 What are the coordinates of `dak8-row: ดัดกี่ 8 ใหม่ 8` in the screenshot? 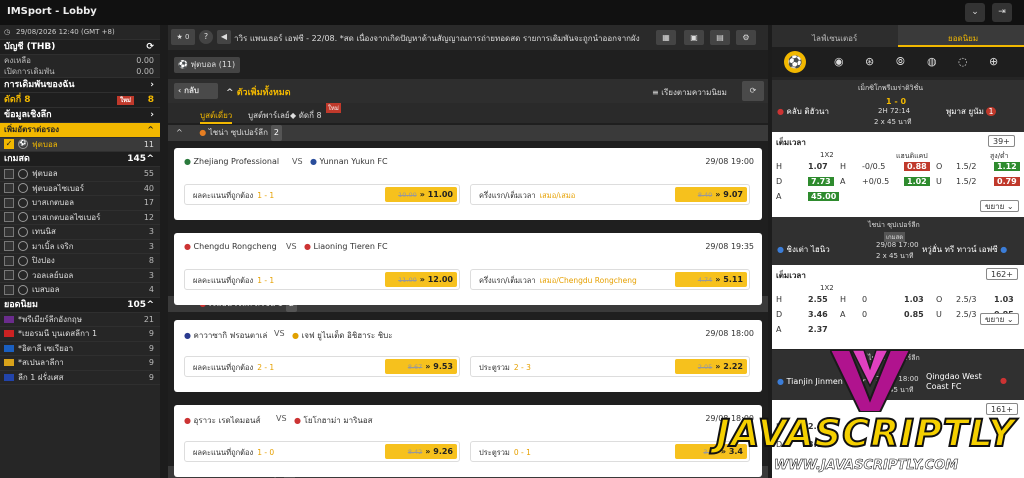 It's located at (80, 100).